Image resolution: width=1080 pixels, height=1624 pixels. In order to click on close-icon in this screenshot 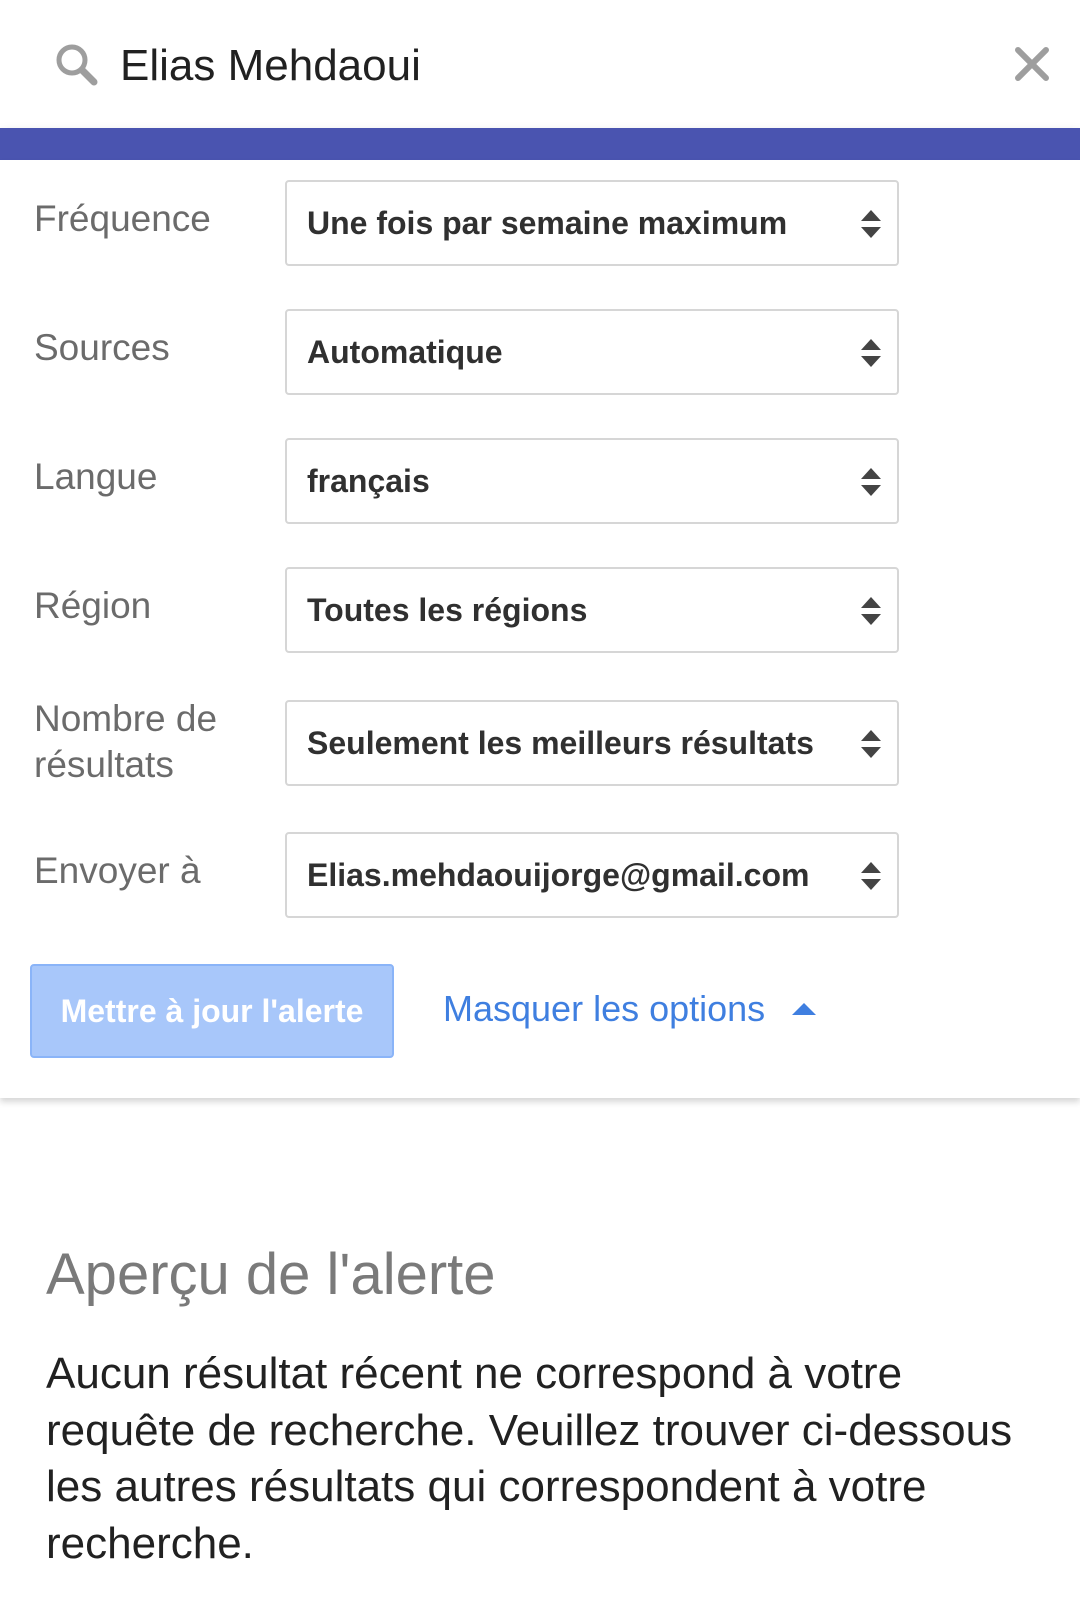, I will do `click(1032, 64)`.